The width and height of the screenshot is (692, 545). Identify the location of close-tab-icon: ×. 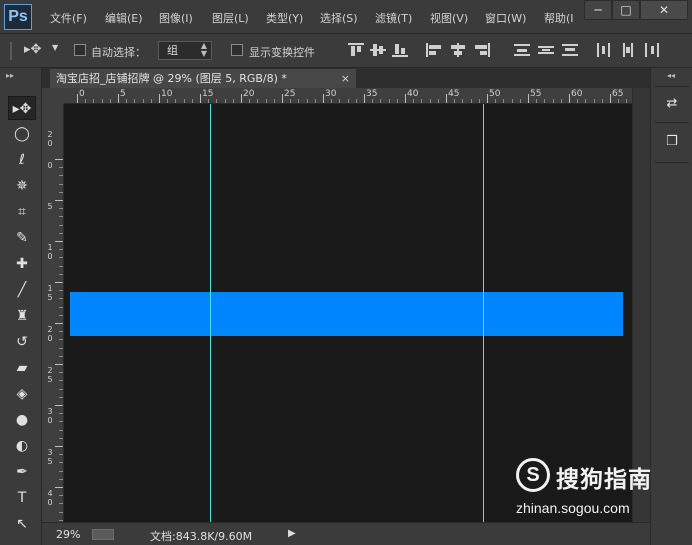
(345, 78).